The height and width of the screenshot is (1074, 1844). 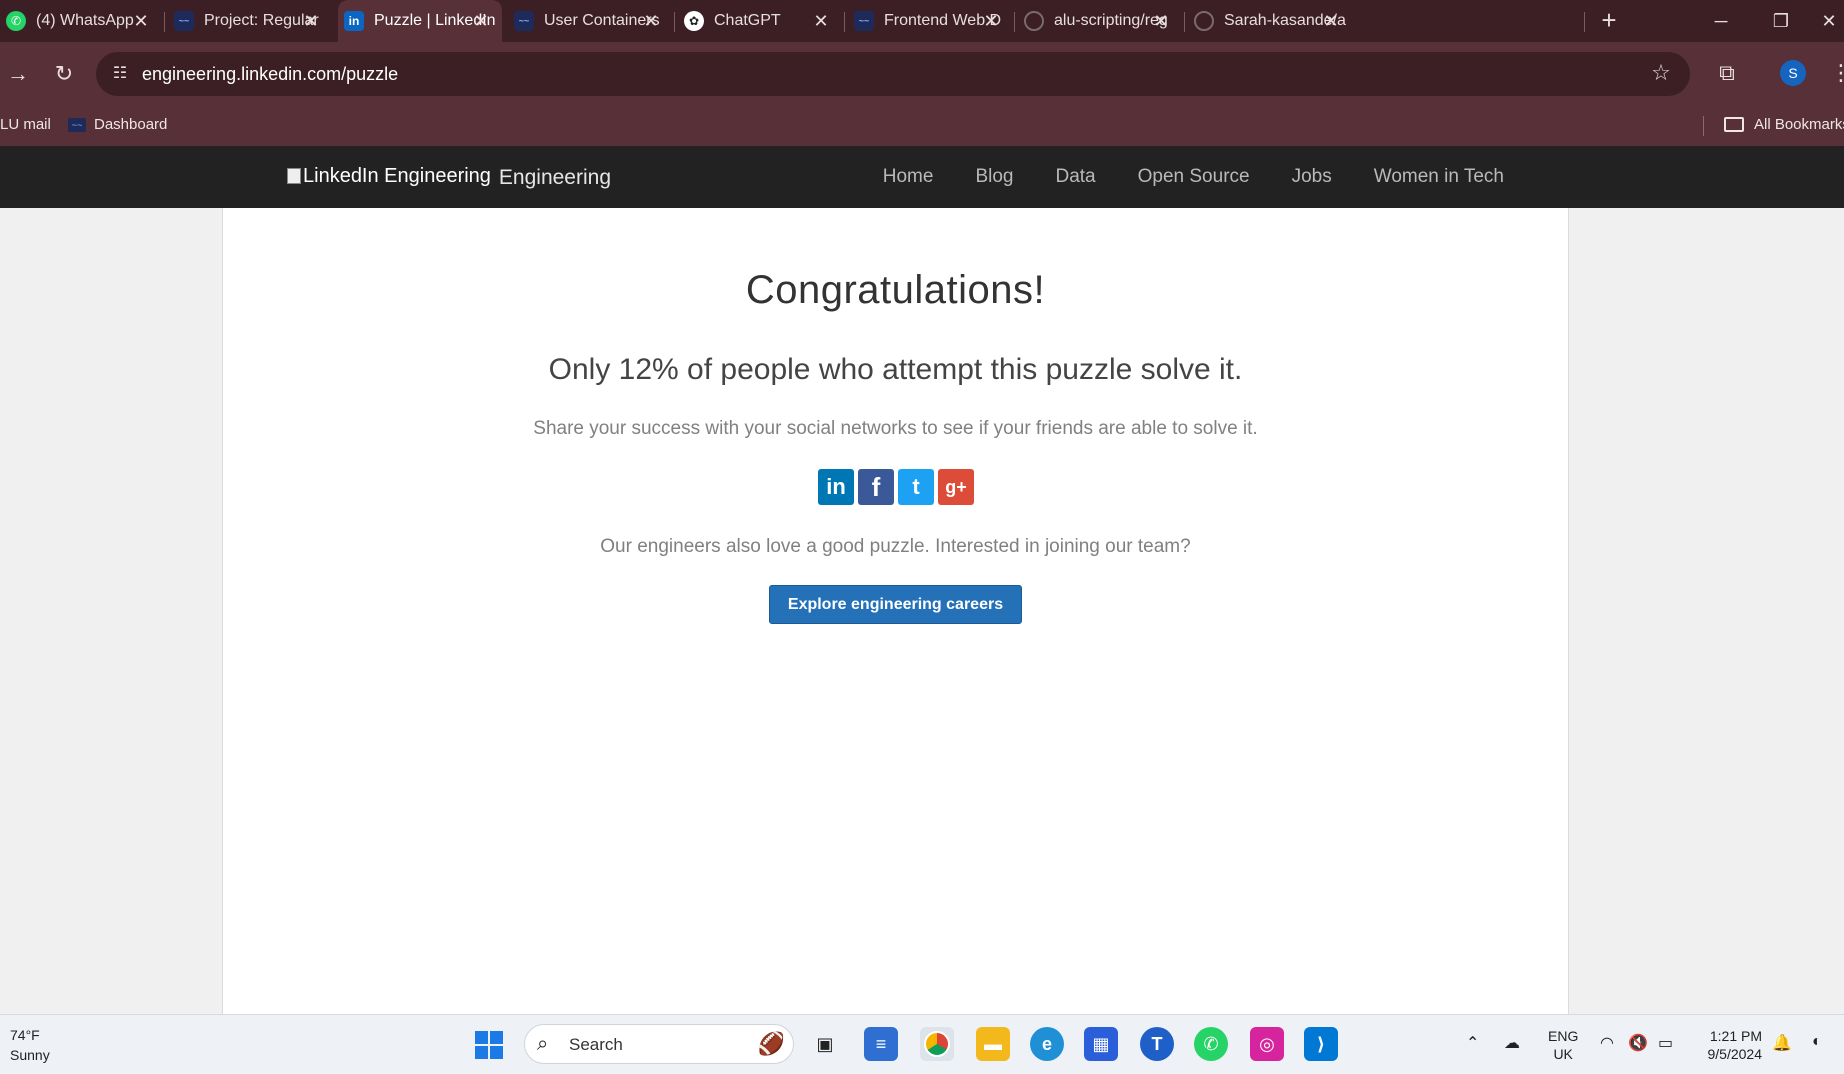 What do you see at coordinates (250, 21) in the screenshot?
I see `tab-project-regular: ~~ Project: Regular ✕` at bounding box center [250, 21].